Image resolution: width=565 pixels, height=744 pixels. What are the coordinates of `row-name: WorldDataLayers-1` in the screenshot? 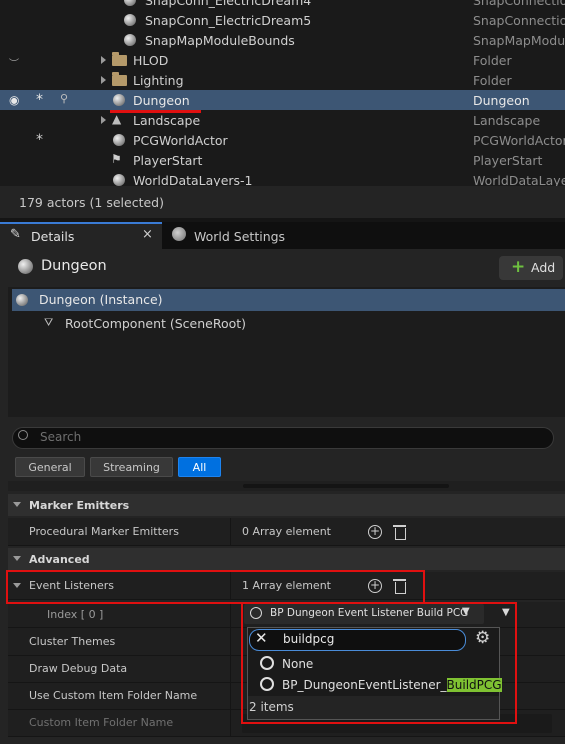 It's located at (193, 179).